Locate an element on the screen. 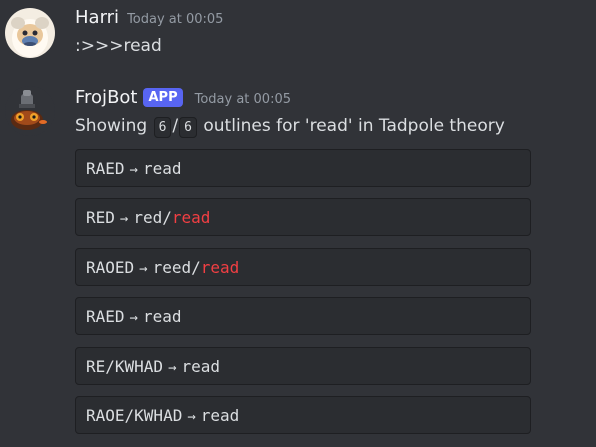 Image resolution: width=596 pixels, height=447 pixels. shown-count-code: 6 is located at coordinates (162, 127).